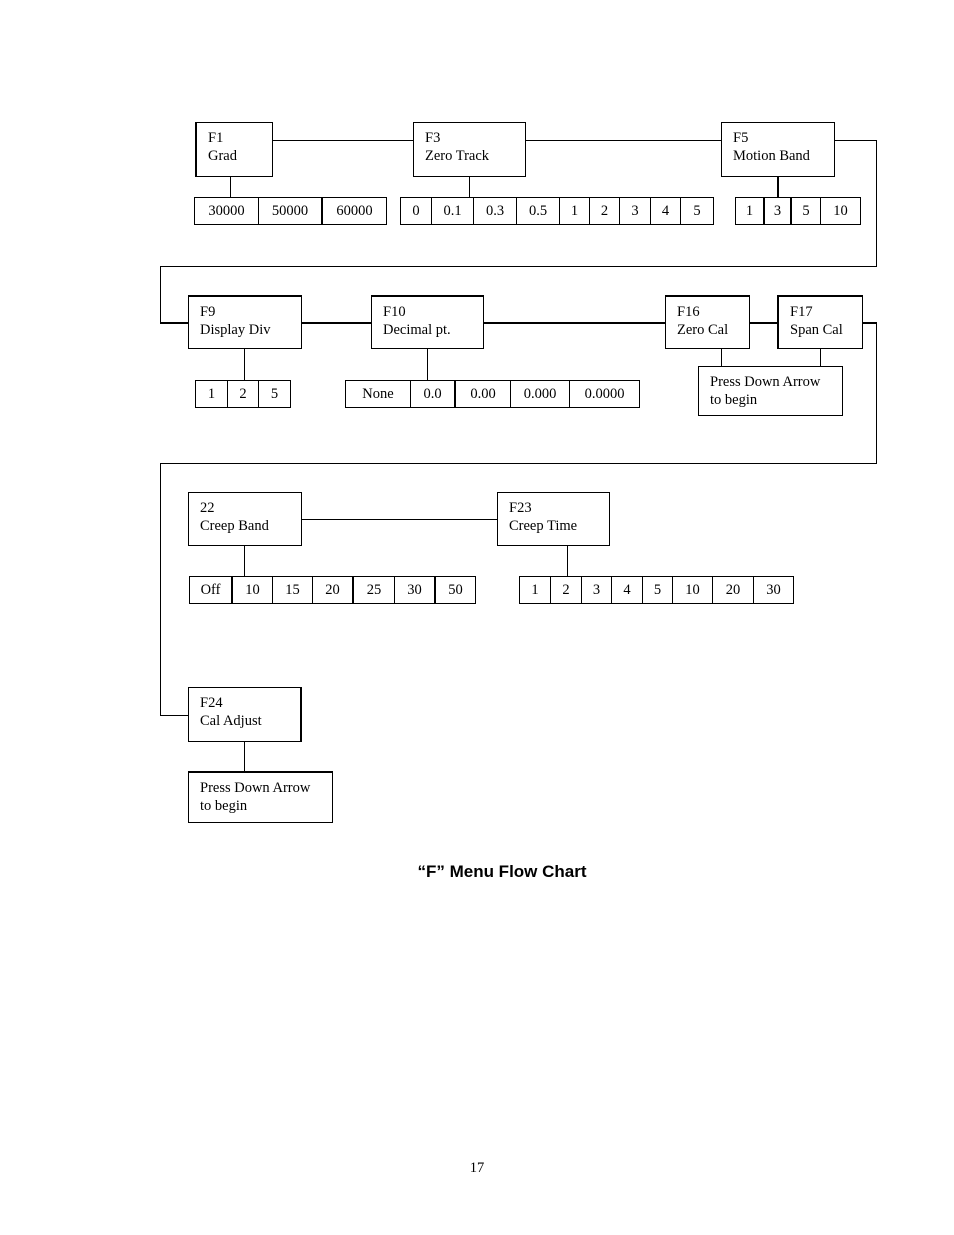  Describe the element at coordinates (703, 330) in the screenshot. I see `node-label: Zero Cal` at that location.